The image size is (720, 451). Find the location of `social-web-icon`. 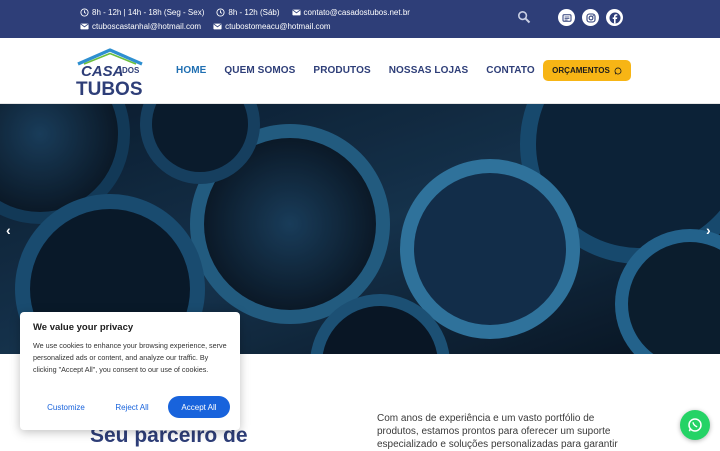

social-web-icon is located at coordinates (566, 17).